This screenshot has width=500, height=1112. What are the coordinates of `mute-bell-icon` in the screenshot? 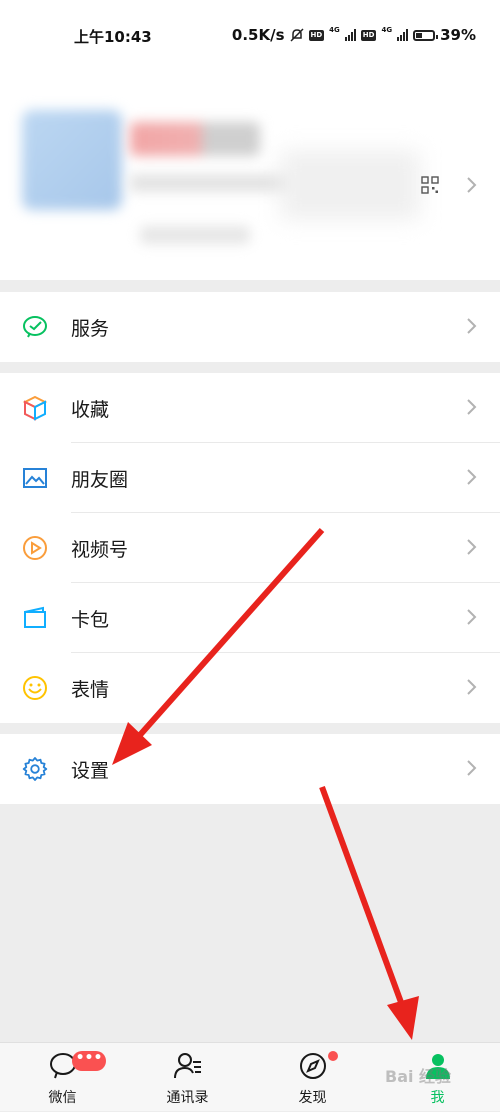 It's located at (296, 35).